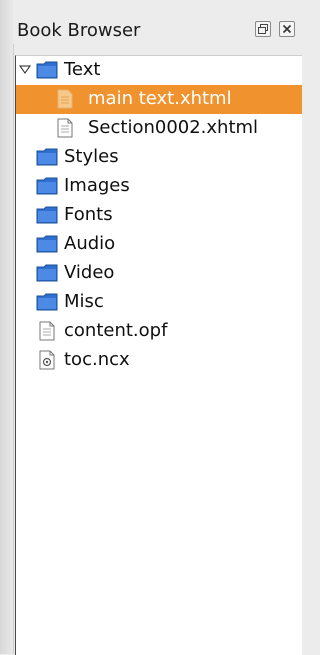 The width and height of the screenshot is (320, 655). I want to click on tree-item-label: Audio, so click(90, 243).